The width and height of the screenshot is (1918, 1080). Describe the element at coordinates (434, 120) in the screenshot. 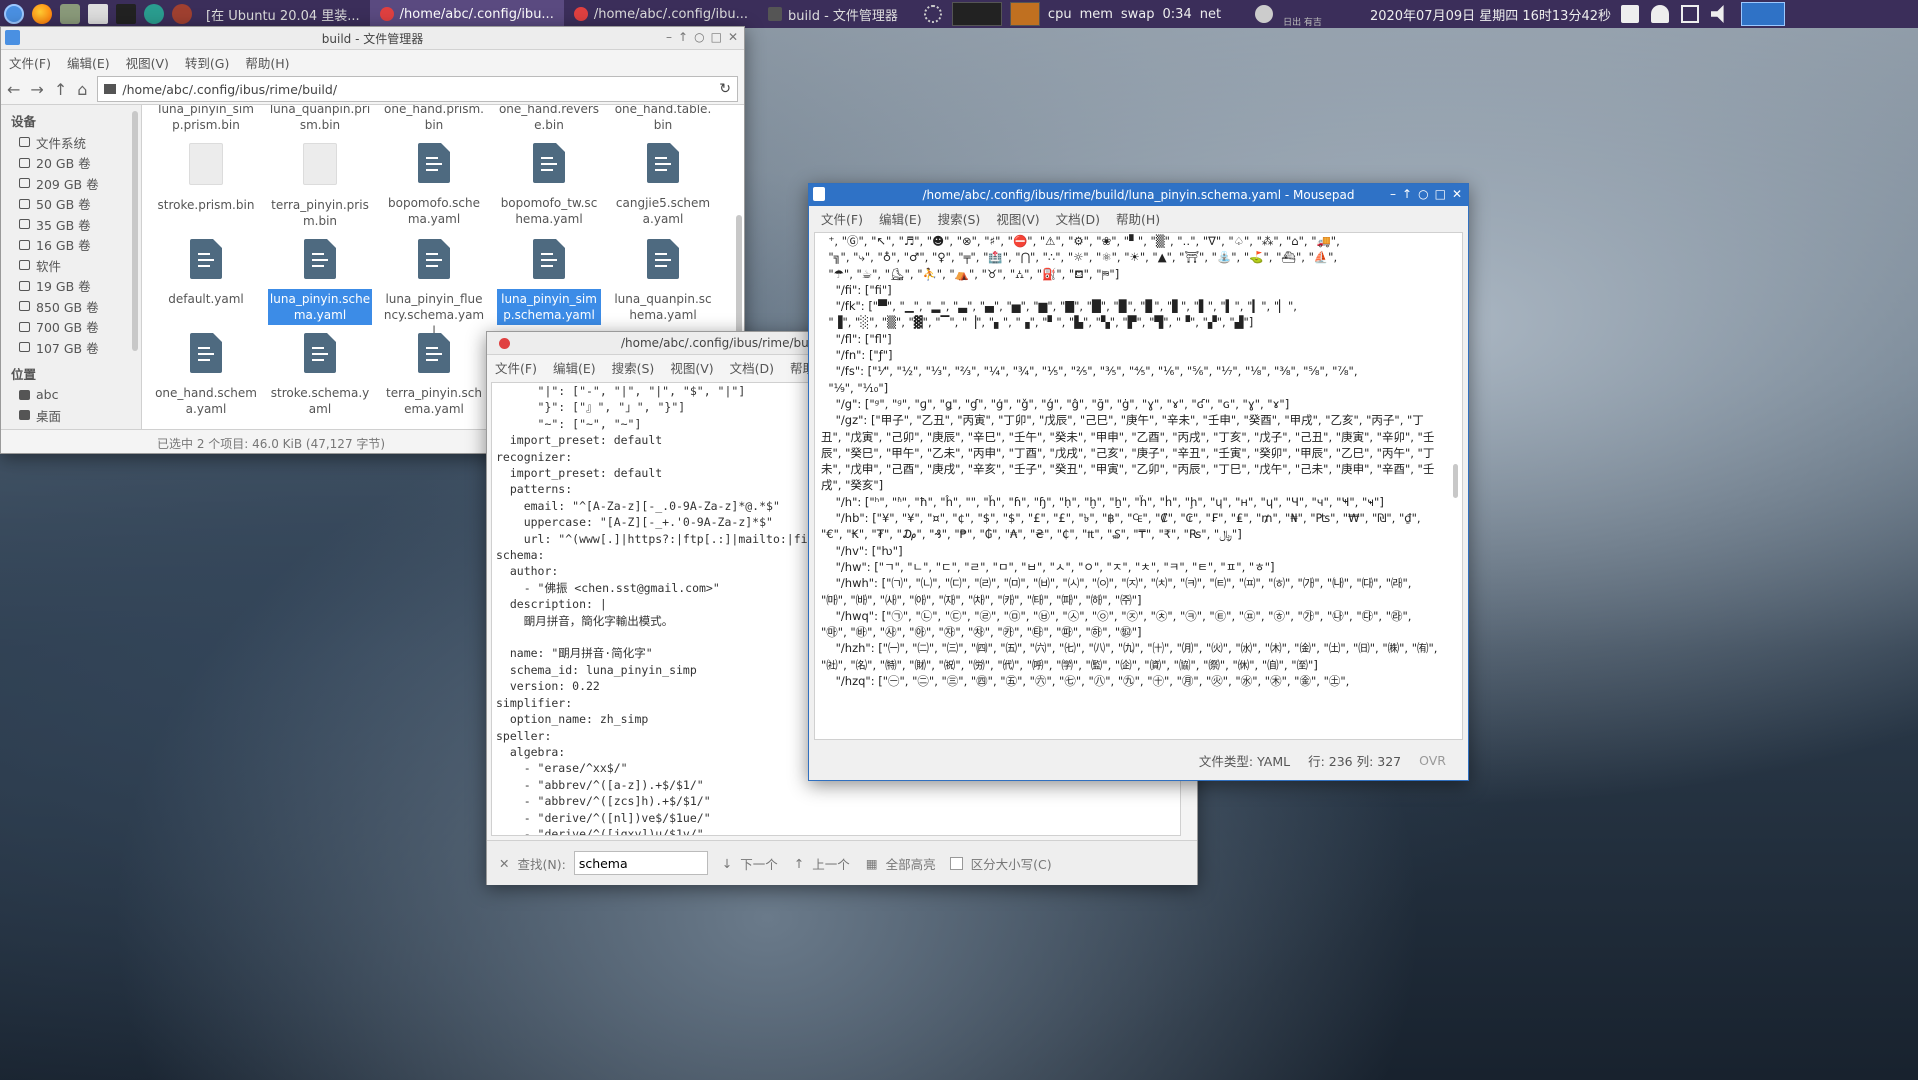

I see `file-item: one_hand.prism.bin` at that location.